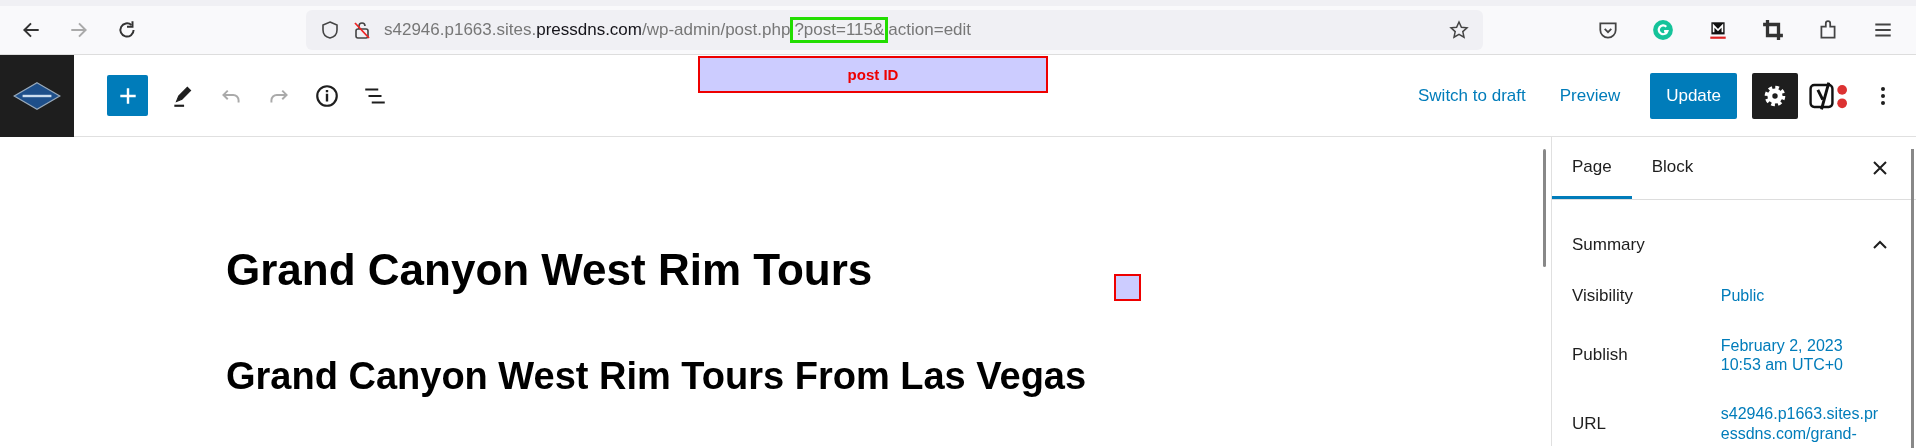 This screenshot has height=448, width=1916. I want to click on field-label: URL, so click(1589, 423).